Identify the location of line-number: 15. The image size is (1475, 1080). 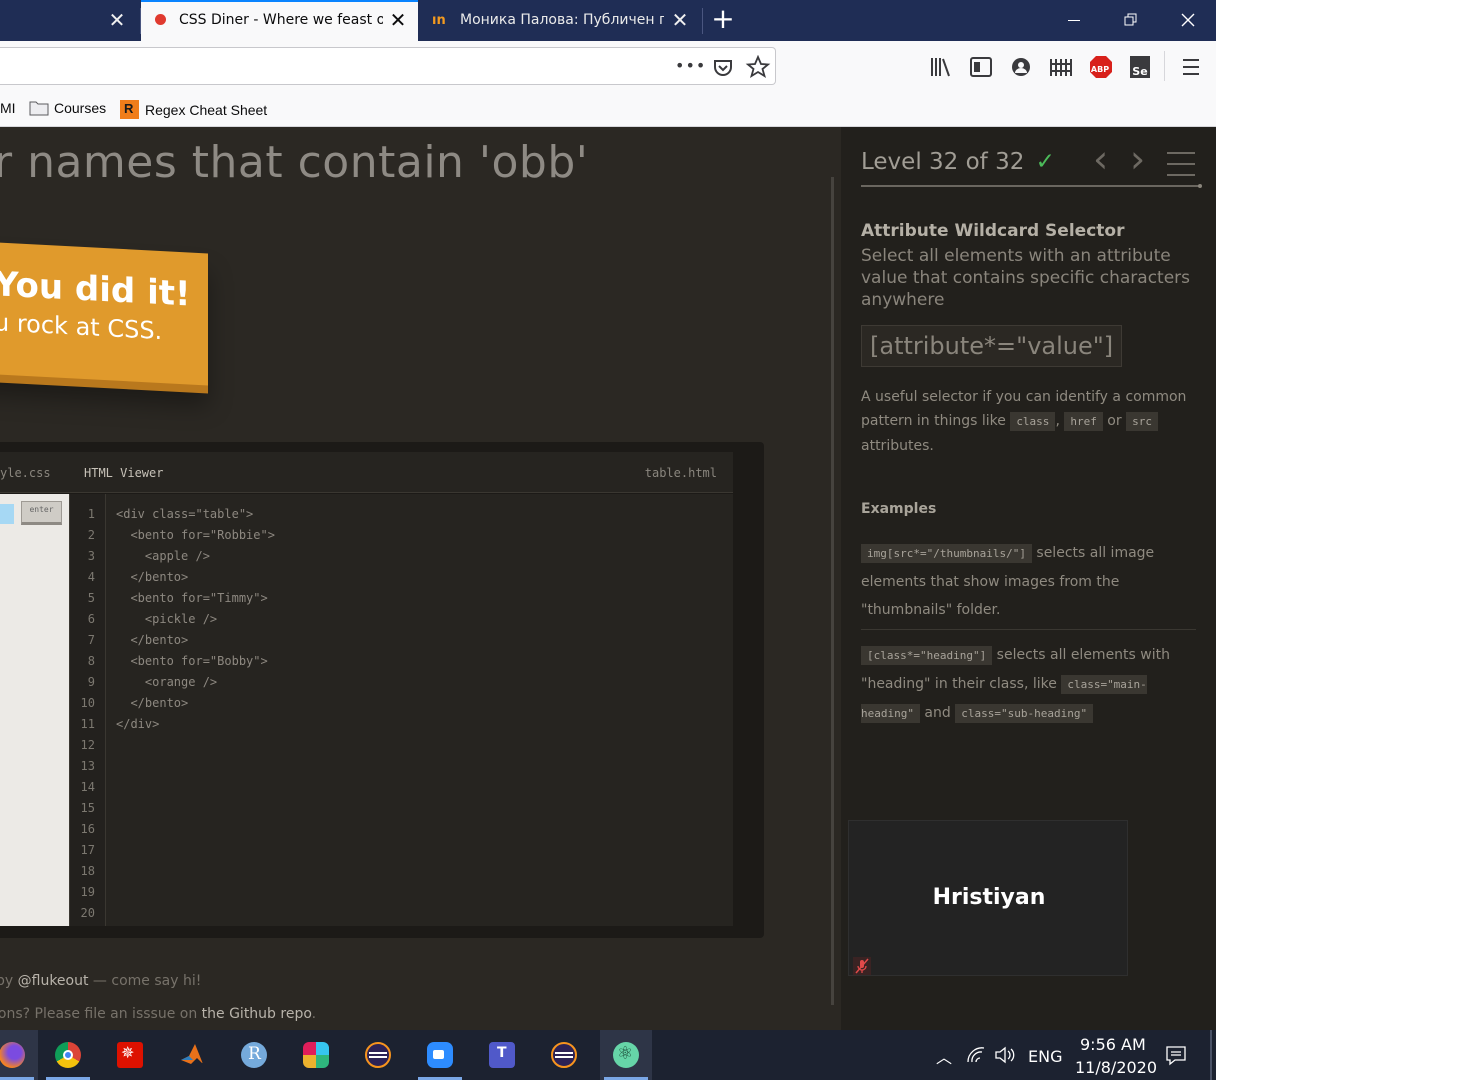
(87, 808).